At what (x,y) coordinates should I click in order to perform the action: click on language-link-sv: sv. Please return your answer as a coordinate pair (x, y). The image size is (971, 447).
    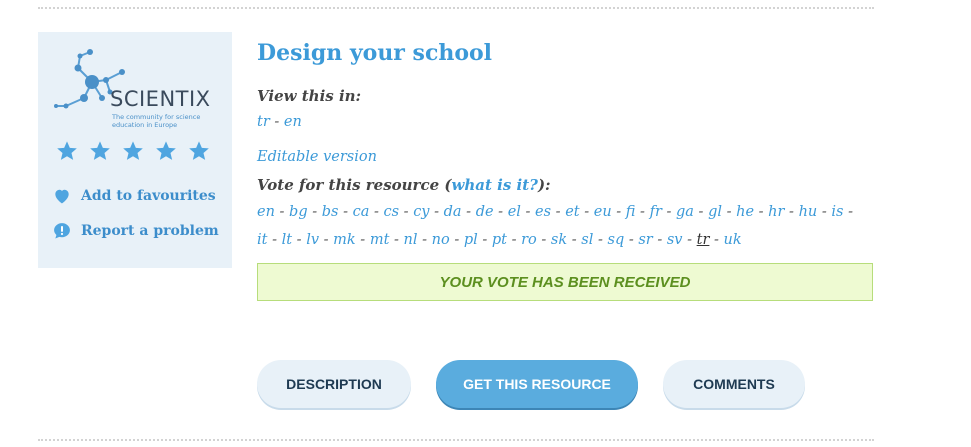
    Looking at the image, I should click on (675, 240).